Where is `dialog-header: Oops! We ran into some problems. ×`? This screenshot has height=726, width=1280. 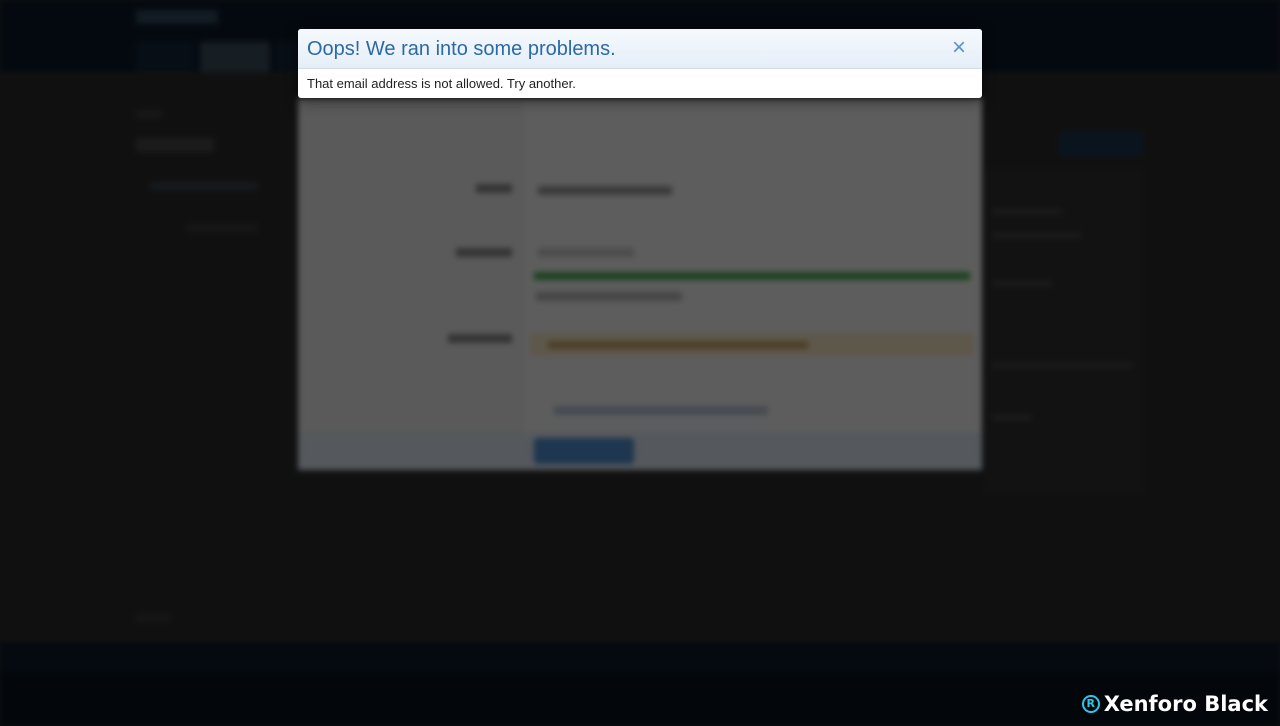 dialog-header: Oops! We ran into some problems. × is located at coordinates (640, 49).